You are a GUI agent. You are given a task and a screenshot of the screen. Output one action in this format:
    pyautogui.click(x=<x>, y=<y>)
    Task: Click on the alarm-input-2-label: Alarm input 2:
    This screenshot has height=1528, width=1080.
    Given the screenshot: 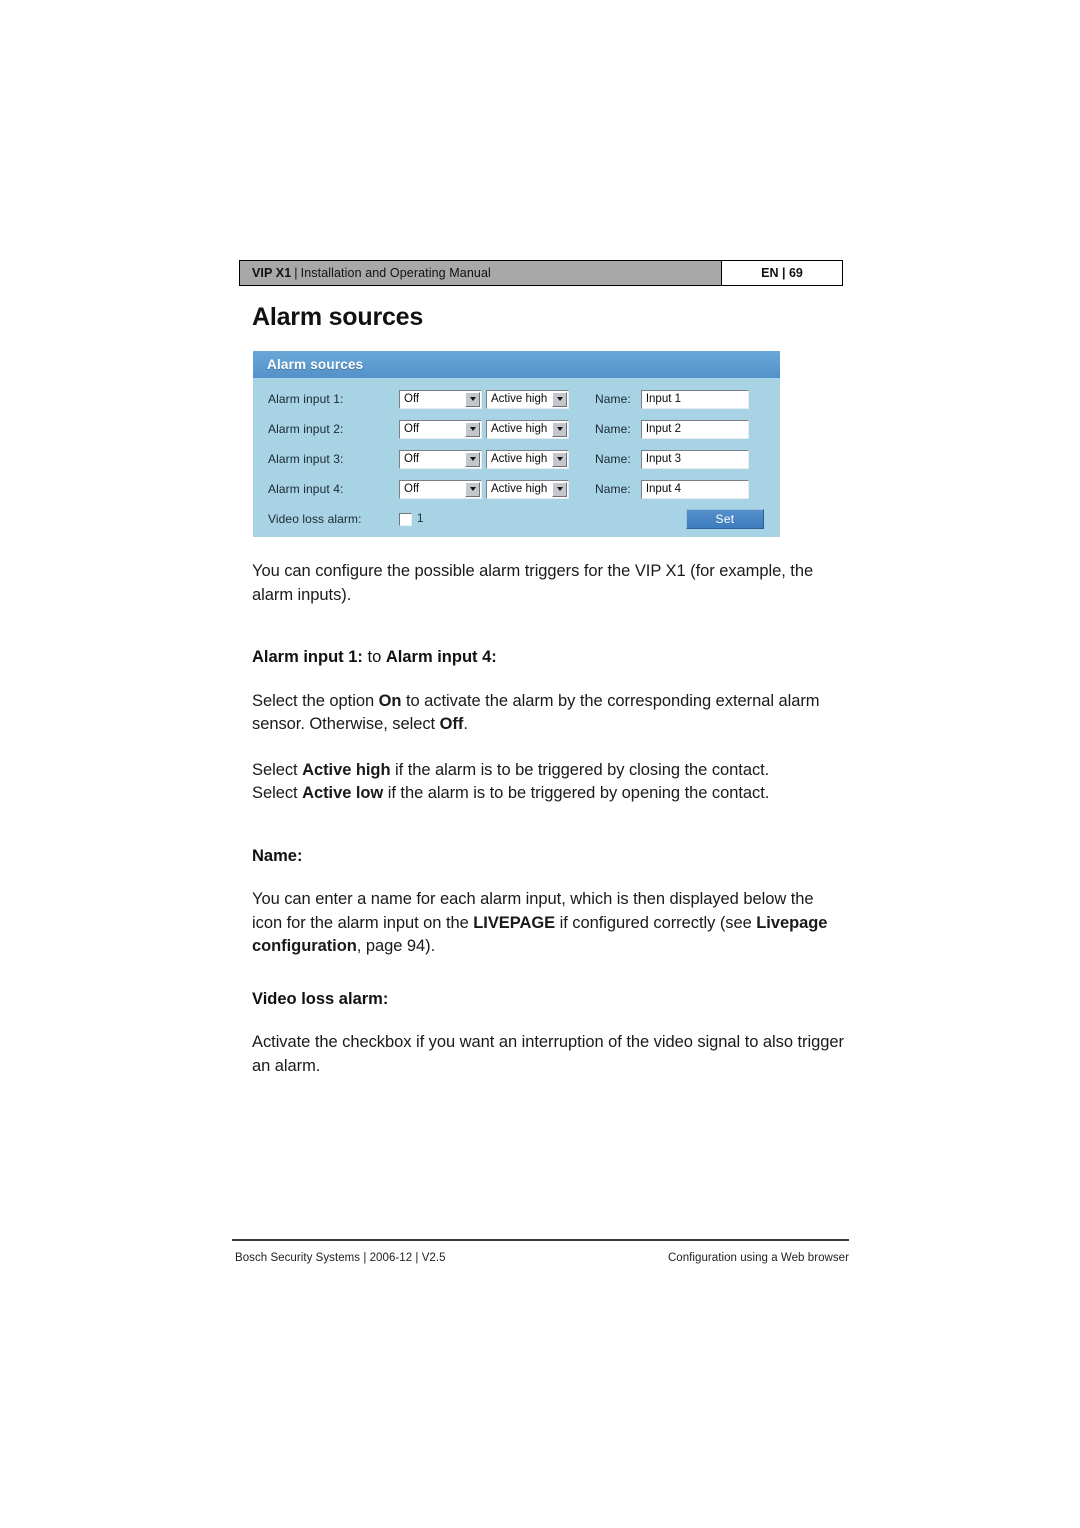 What is the action you would take?
    pyautogui.click(x=306, y=429)
    